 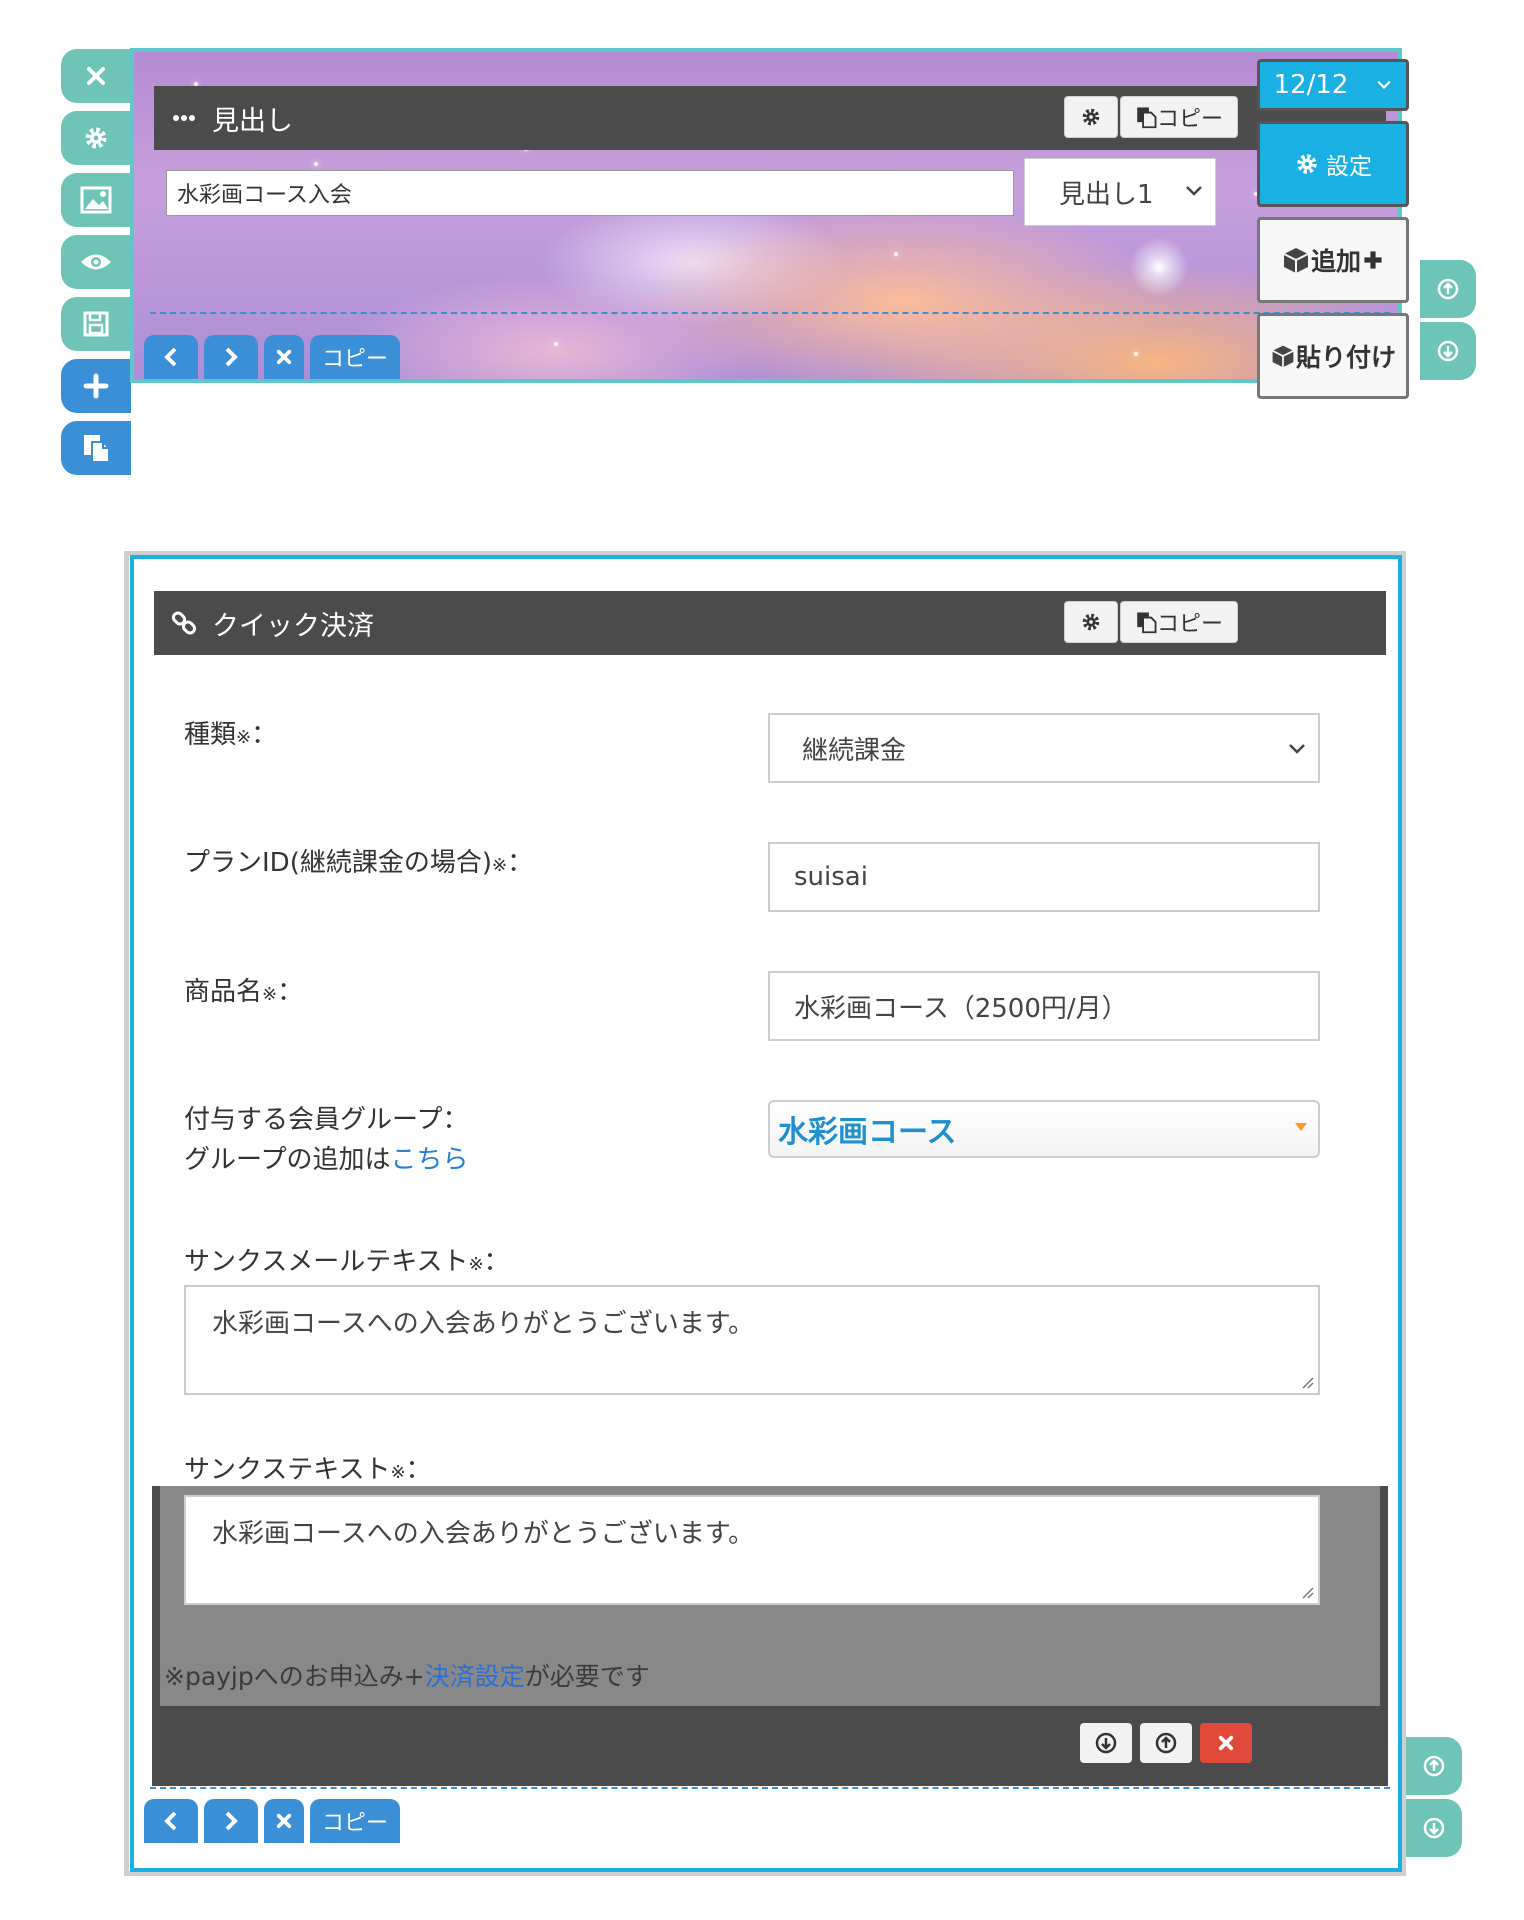 I want to click on payment-settings-link: 決済設定, so click(x=475, y=1676).